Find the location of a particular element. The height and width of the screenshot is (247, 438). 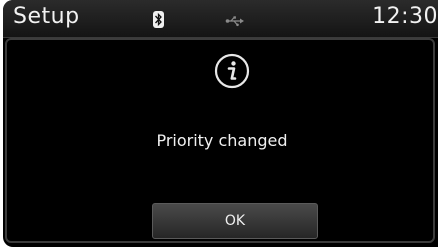

ok-button: OK is located at coordinates (235, 221).